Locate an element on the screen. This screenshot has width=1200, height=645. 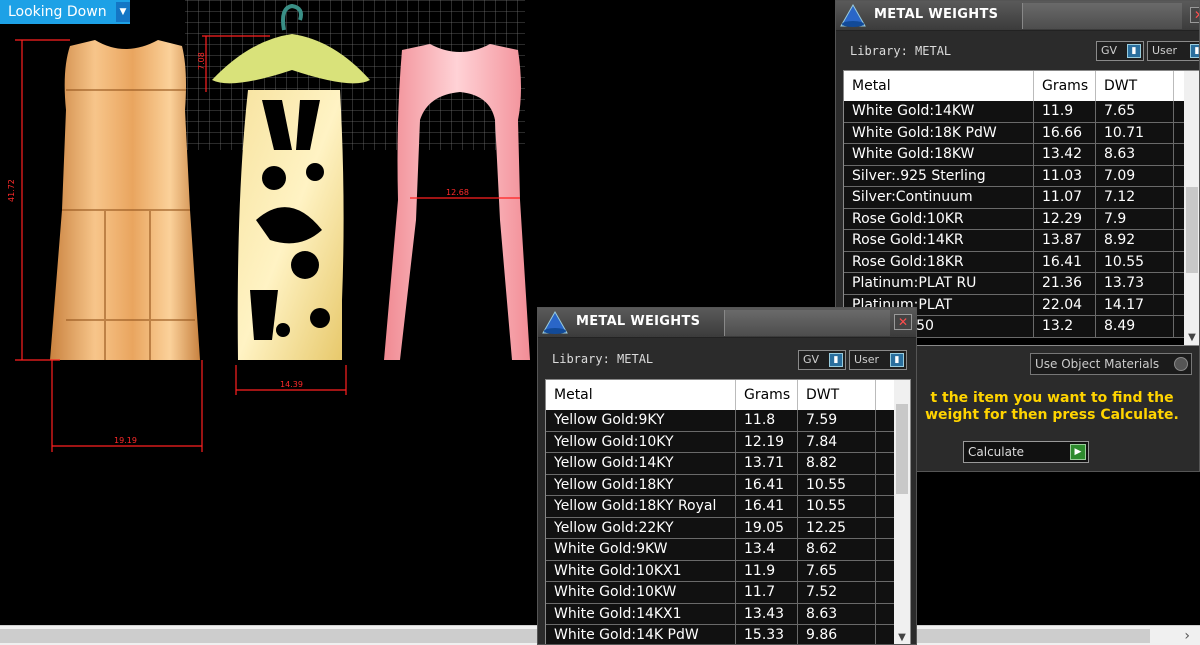
cell-metal: White Gold:18K PdW is located at coordinates (939, 132).